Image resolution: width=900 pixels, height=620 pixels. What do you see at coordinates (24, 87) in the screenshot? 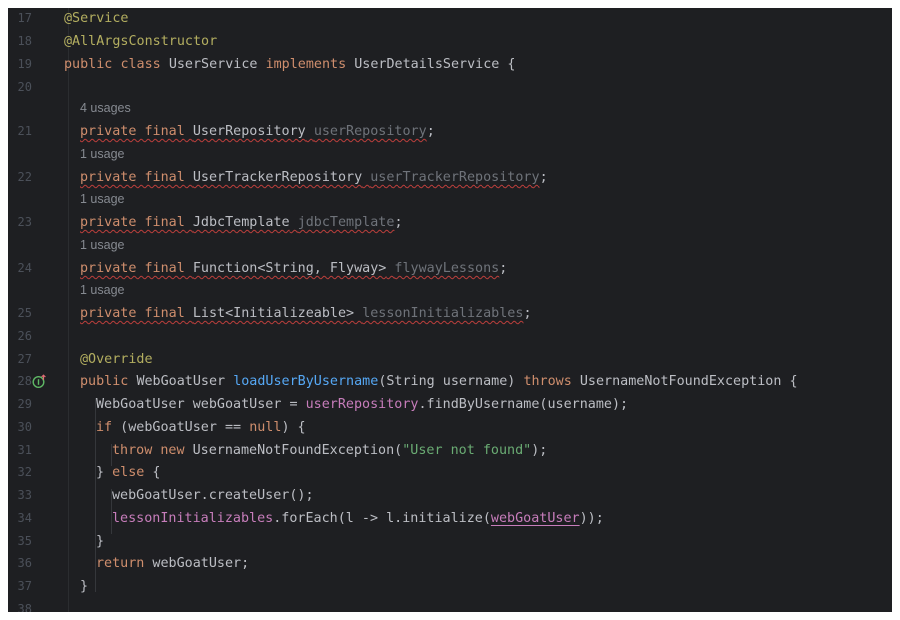
I see `line-number: 20` at bounding box center [24, 87].